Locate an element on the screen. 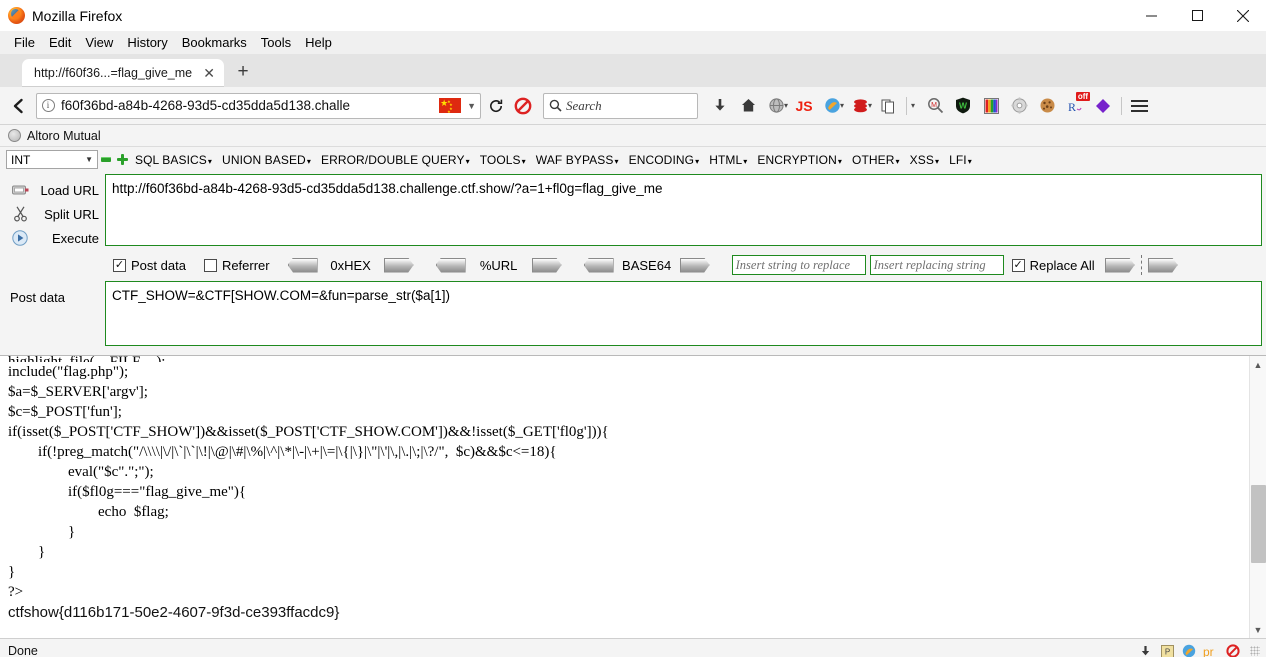 Image resolution: width=1266 pixels, height=657 pixels. apply-replace-arrow-icon is located at coordinates (1119, 265).